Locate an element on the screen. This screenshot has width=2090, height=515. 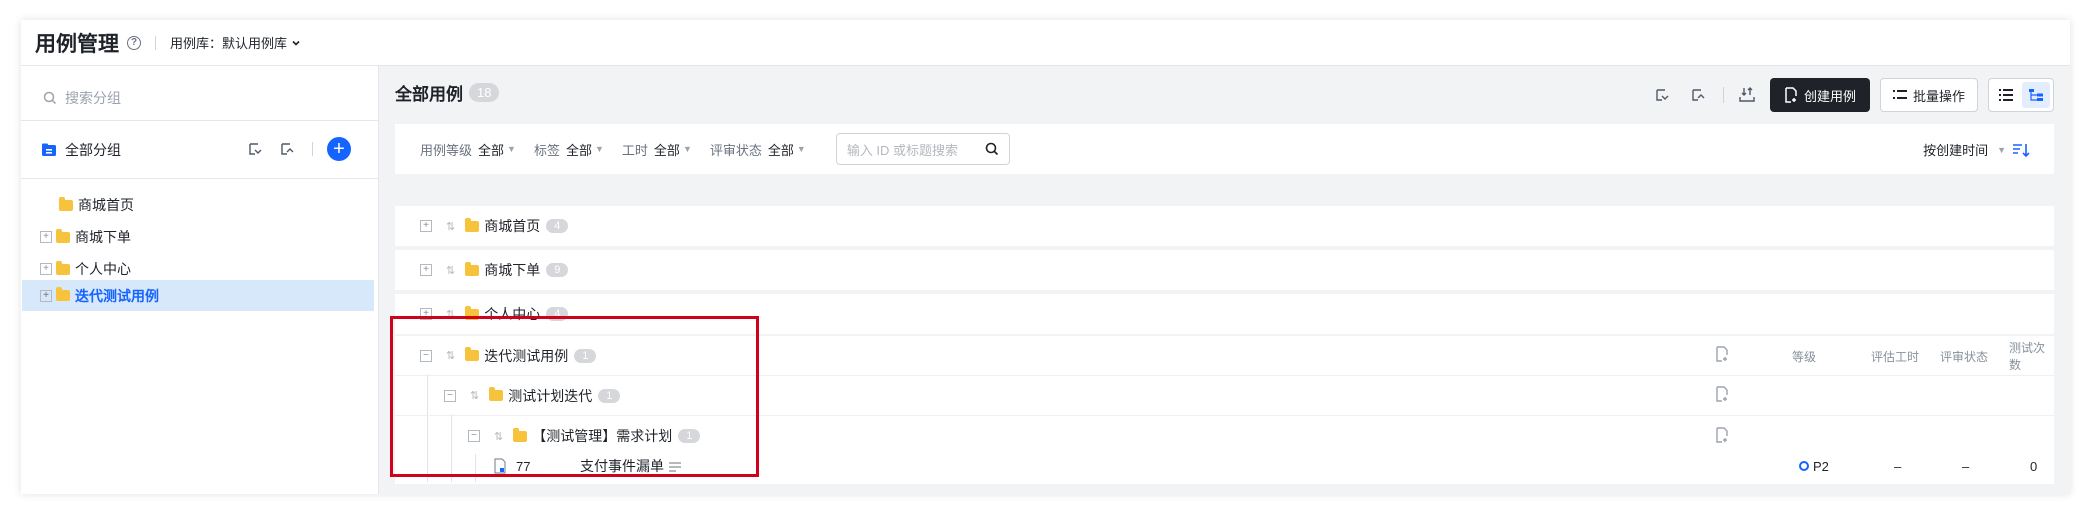
group-search-input: 搜索分组 is located at coordinates (198, 98).